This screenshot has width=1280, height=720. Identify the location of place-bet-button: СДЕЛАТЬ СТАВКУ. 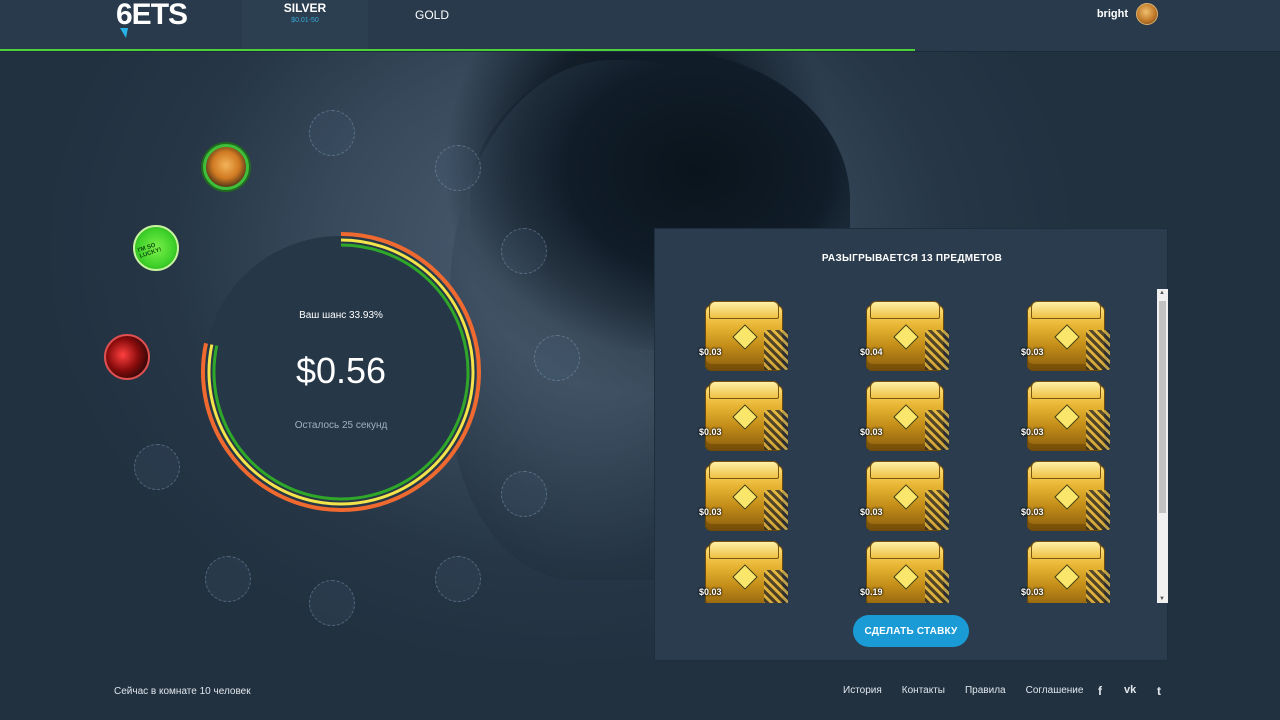
(911, 631).